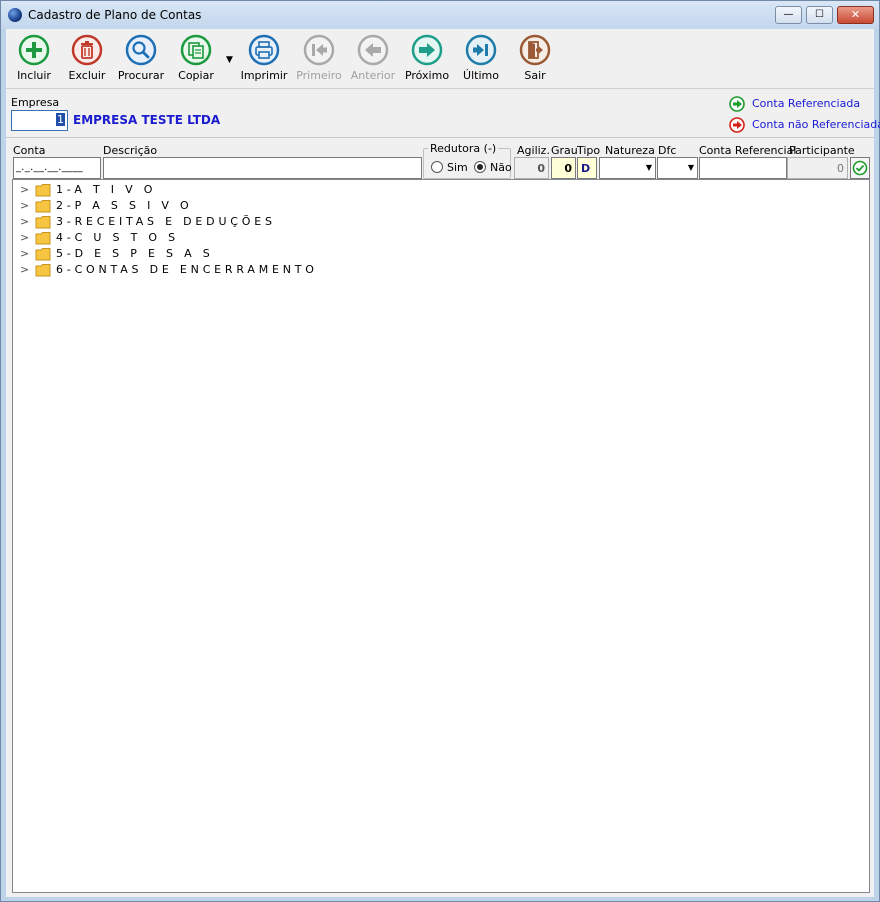 The image size is (880, 902). What do you see at coordinates (481, 75) in the screenshot?
I see `ultimo-label: Último` at bounding box center [481, 75].